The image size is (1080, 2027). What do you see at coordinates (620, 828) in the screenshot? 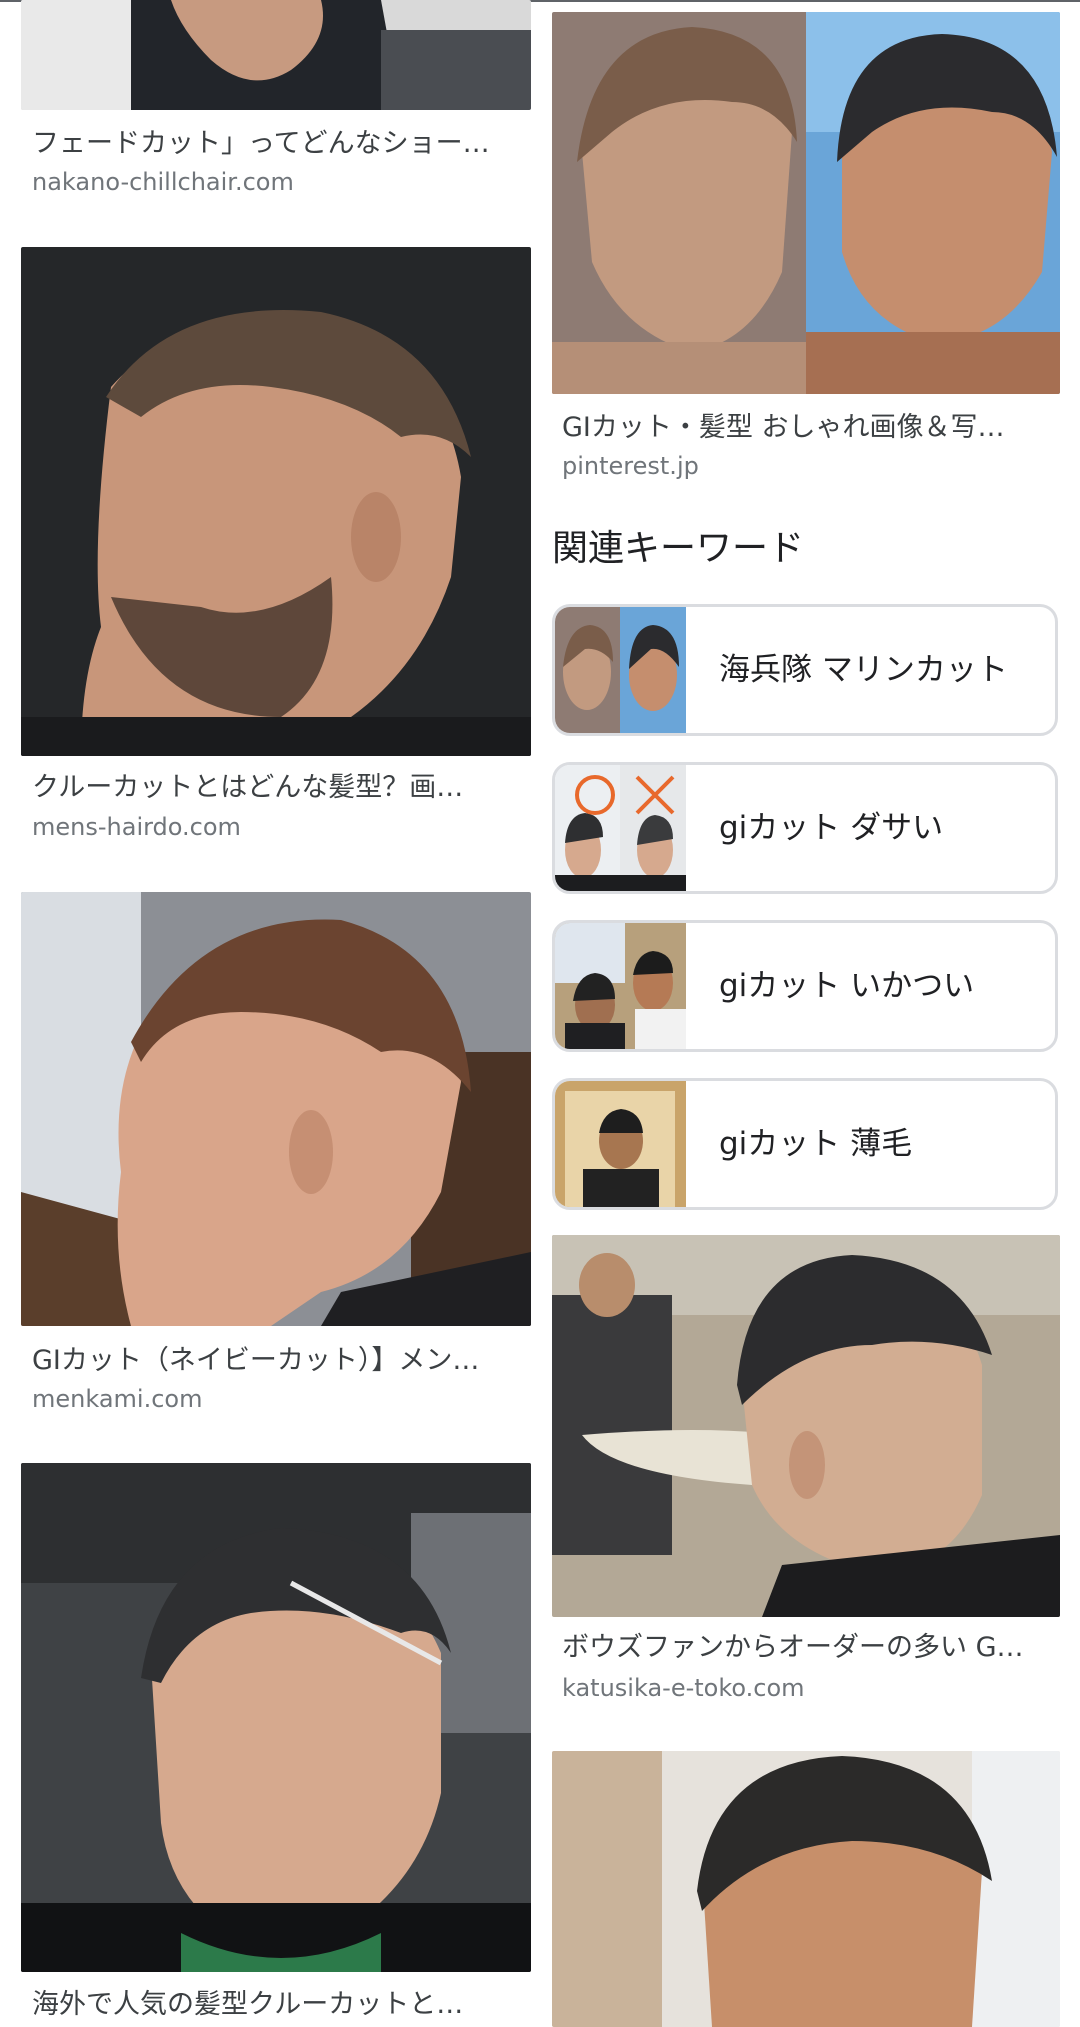
I see `haircut-thumbnail-with-circle-and-cross-icon` at bounding box center [620, 828].